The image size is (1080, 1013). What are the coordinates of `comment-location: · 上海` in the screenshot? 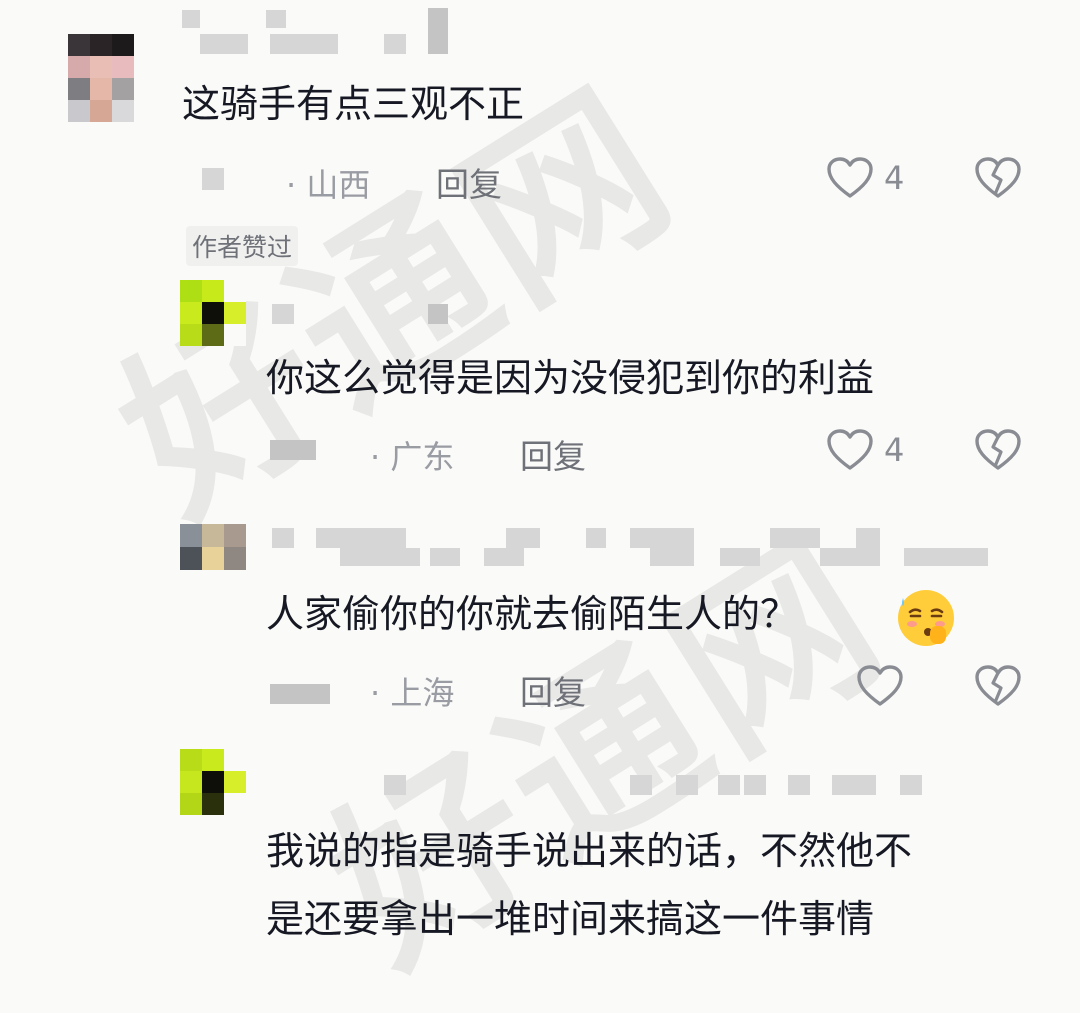 It's located at (412, 693).